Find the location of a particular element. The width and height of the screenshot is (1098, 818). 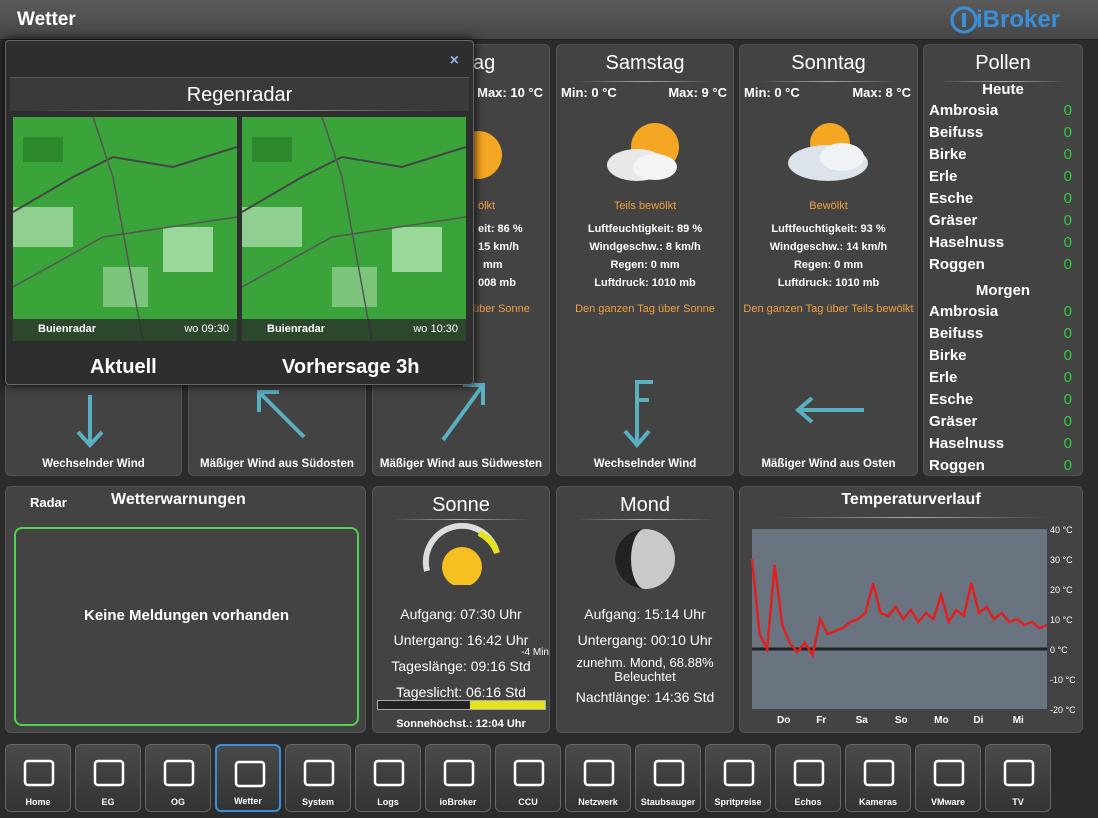

nav-og: OG is located at coordinates (178, 778).